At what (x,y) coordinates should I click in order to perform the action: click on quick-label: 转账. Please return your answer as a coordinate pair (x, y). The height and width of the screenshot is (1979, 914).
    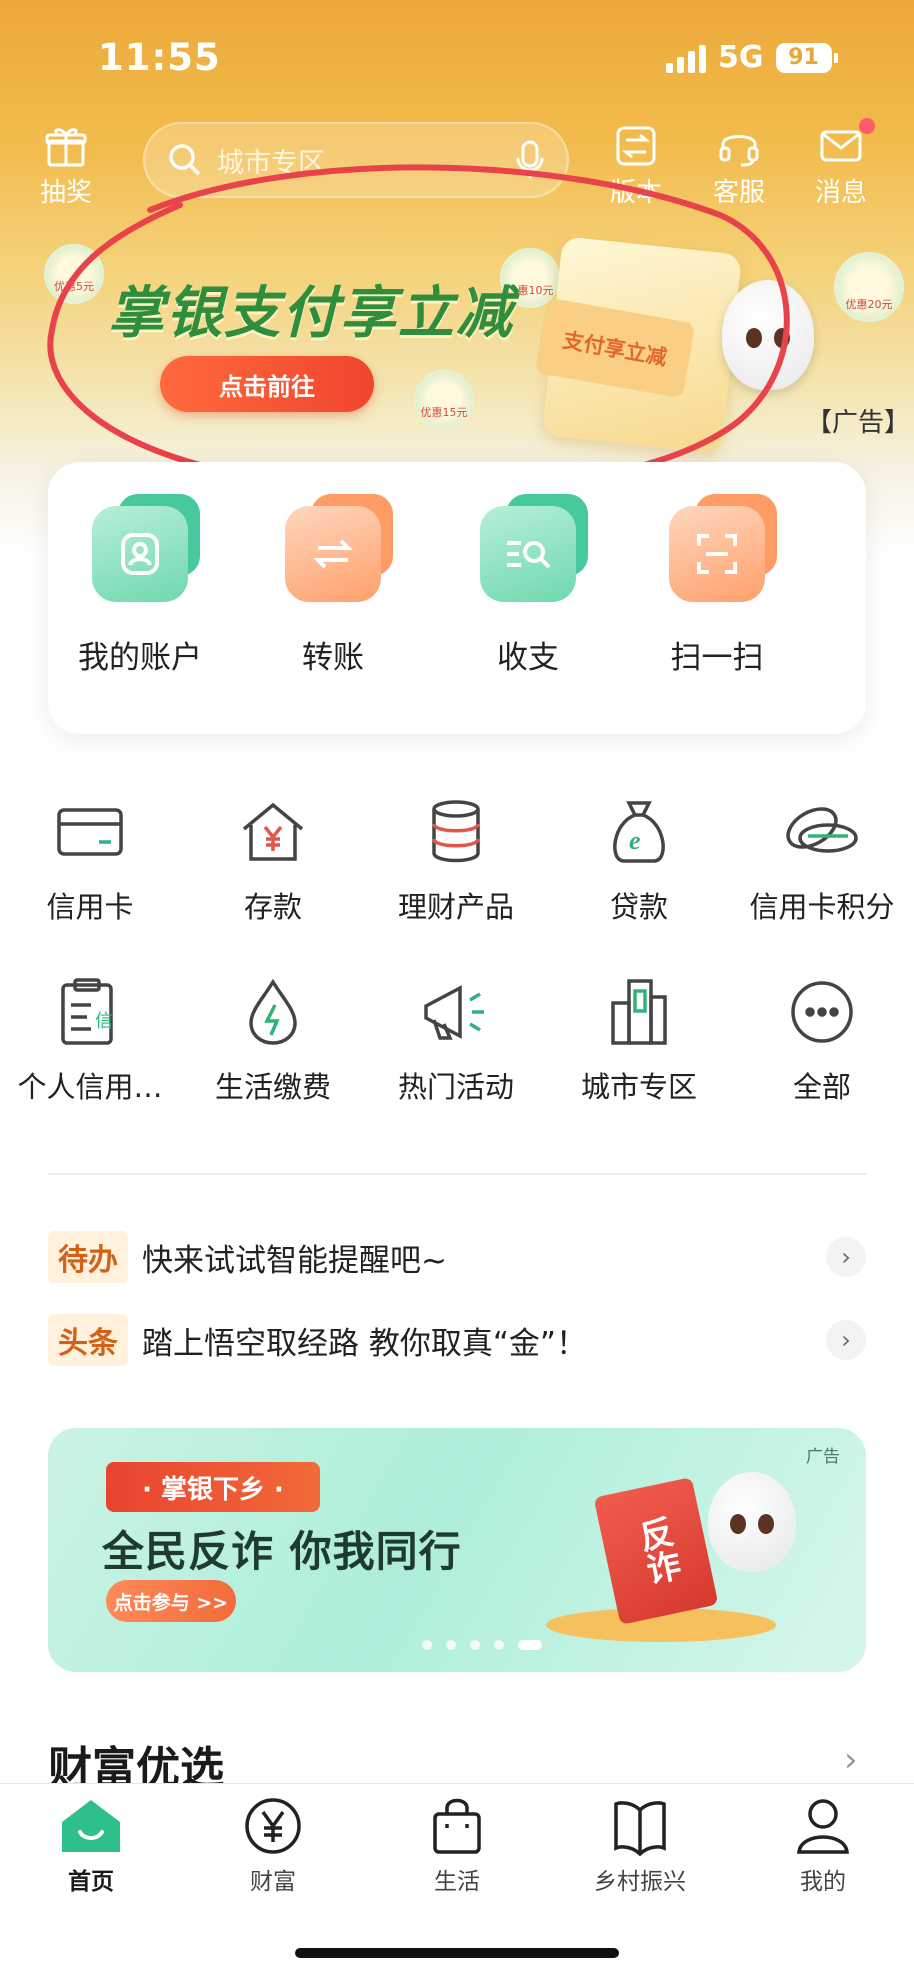
    Looking at the image, I should click on (333, 658).